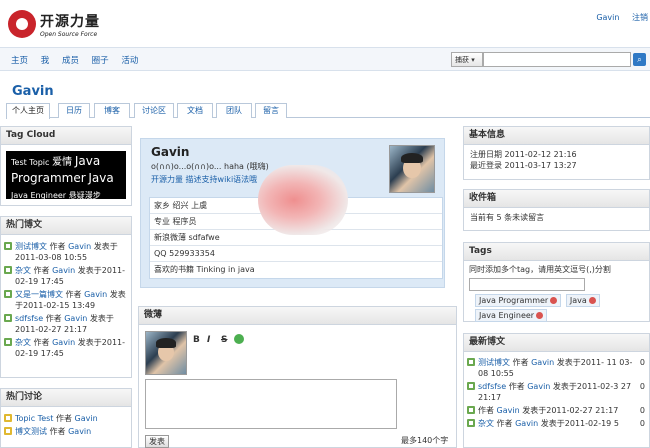 This screenshot has height=448, width=650. What do you see at coordinates (85, 195) in the screenshot?
I see `tag-cloud-word: 悬疑漫步` at bounding box center [85, 195].